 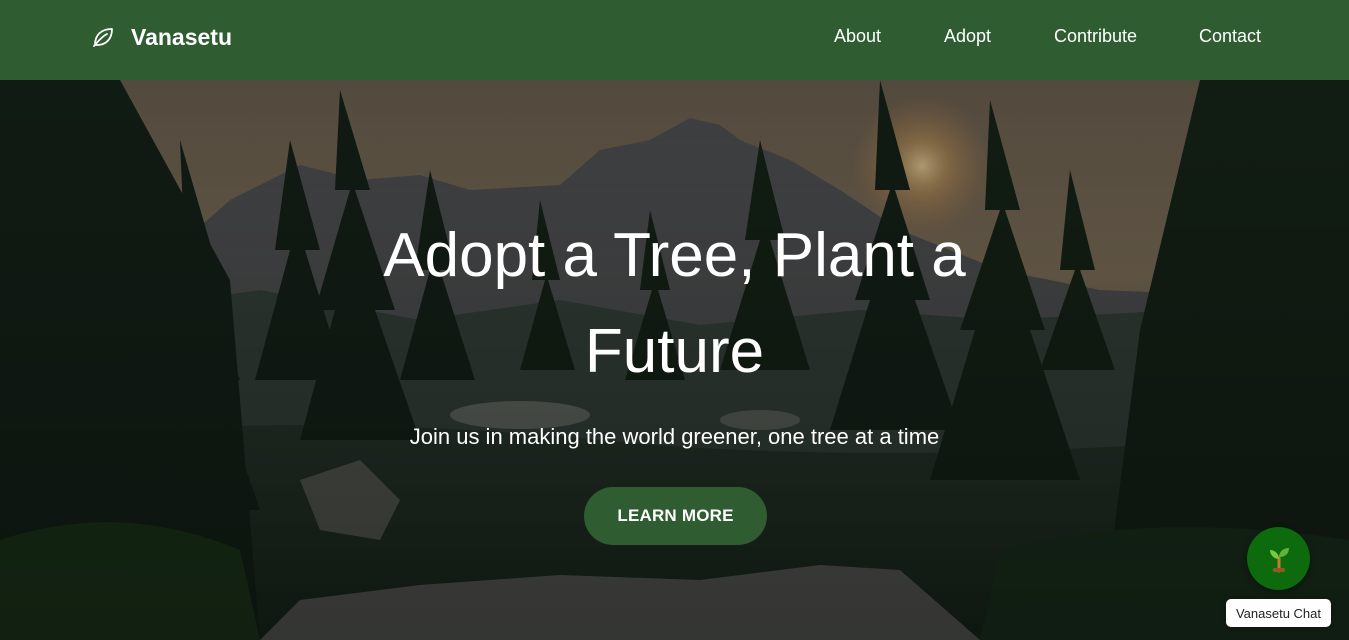 What do you see at coordinates (1230, 36) in the screenshot?
I see `nav-link-contact: Contact` at bounding box center [1230, 36].